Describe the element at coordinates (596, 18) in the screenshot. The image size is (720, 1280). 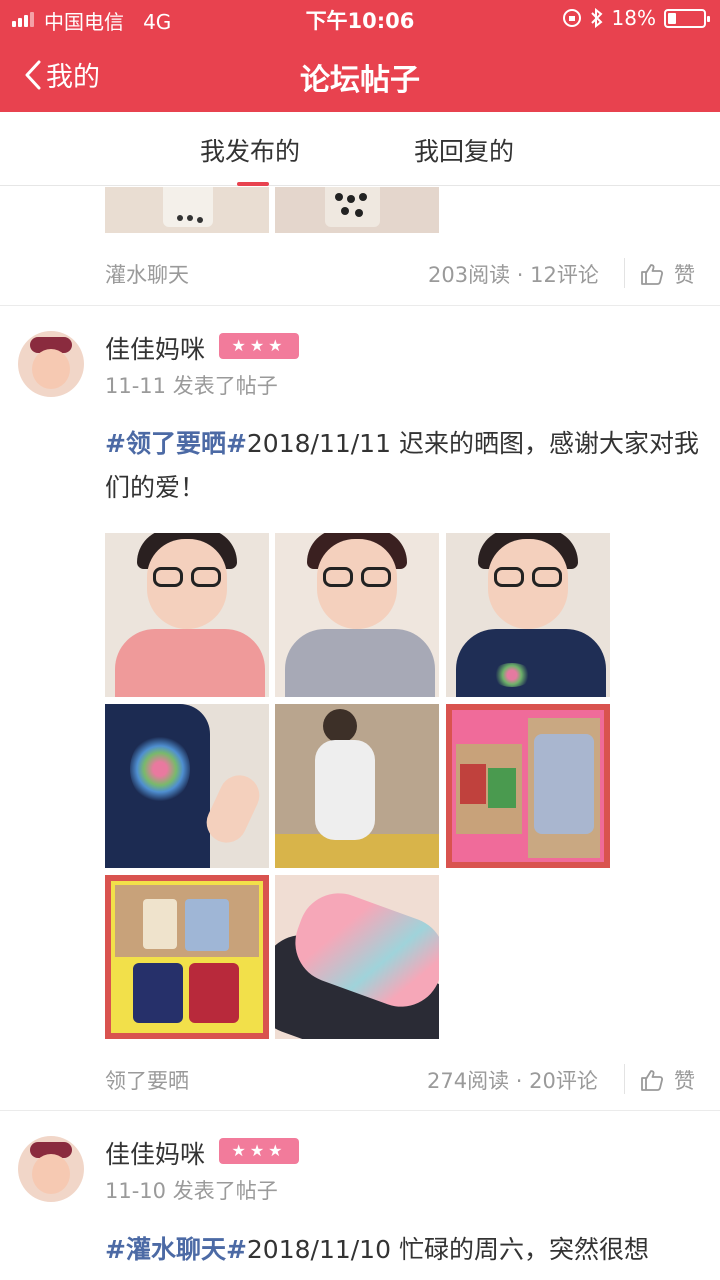
I see `bluetooth-icon` at that location.